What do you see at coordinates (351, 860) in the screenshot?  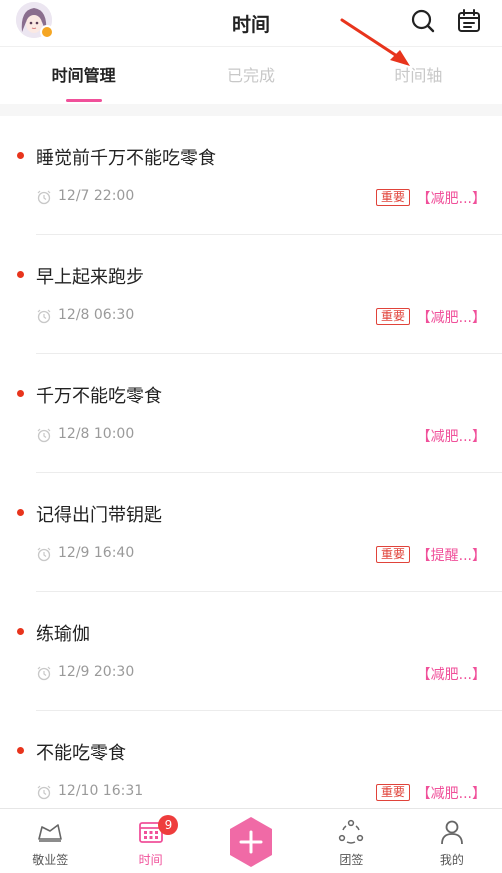 I see `nav-label: 团签` at bounding box center [351, 860].